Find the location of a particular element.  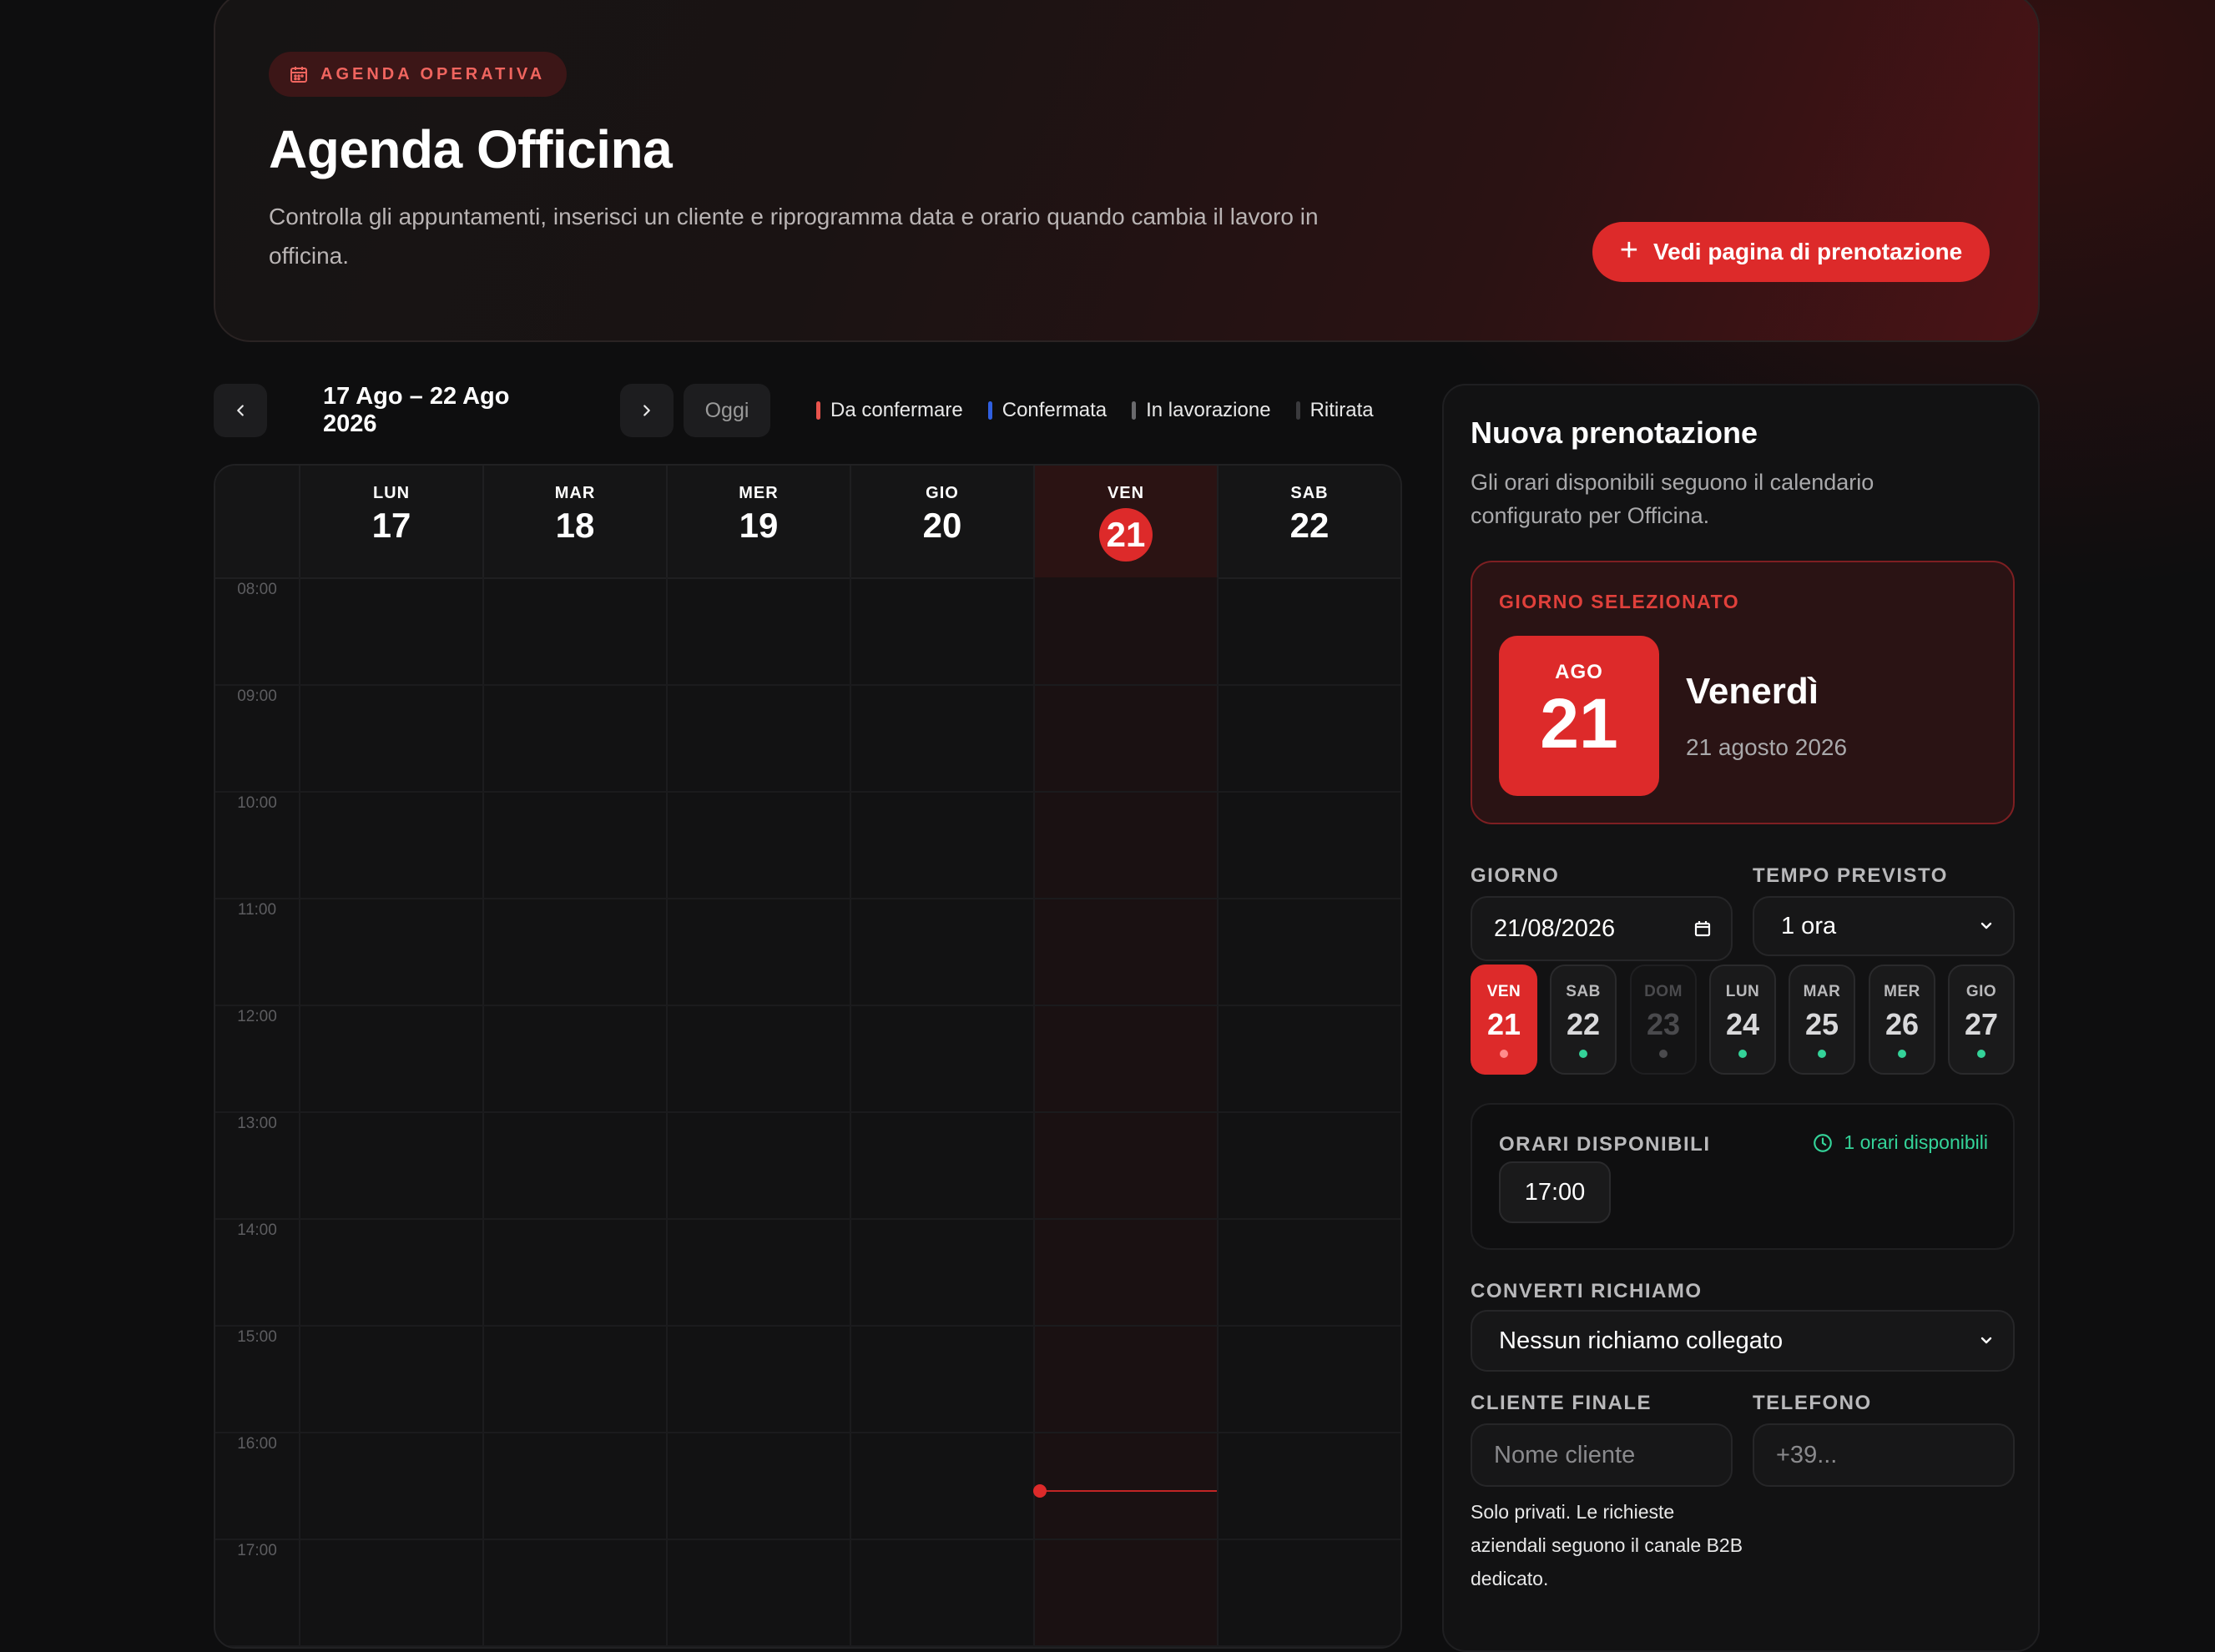

cliente-finale-label: CLIENTE FINALE is located at coordinates (1561, 1403).